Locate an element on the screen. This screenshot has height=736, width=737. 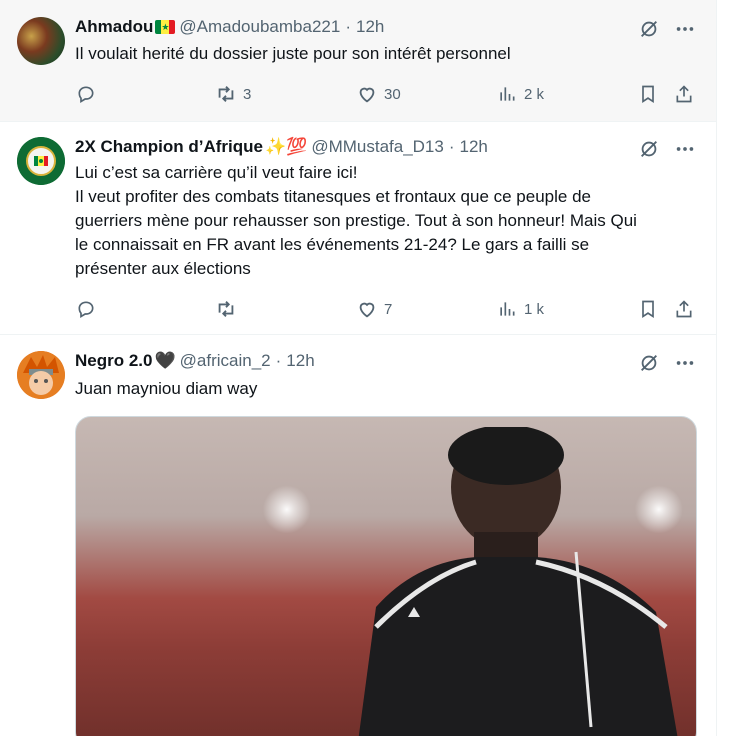
retweet-button: 3 is located at coordinates (233, 94).